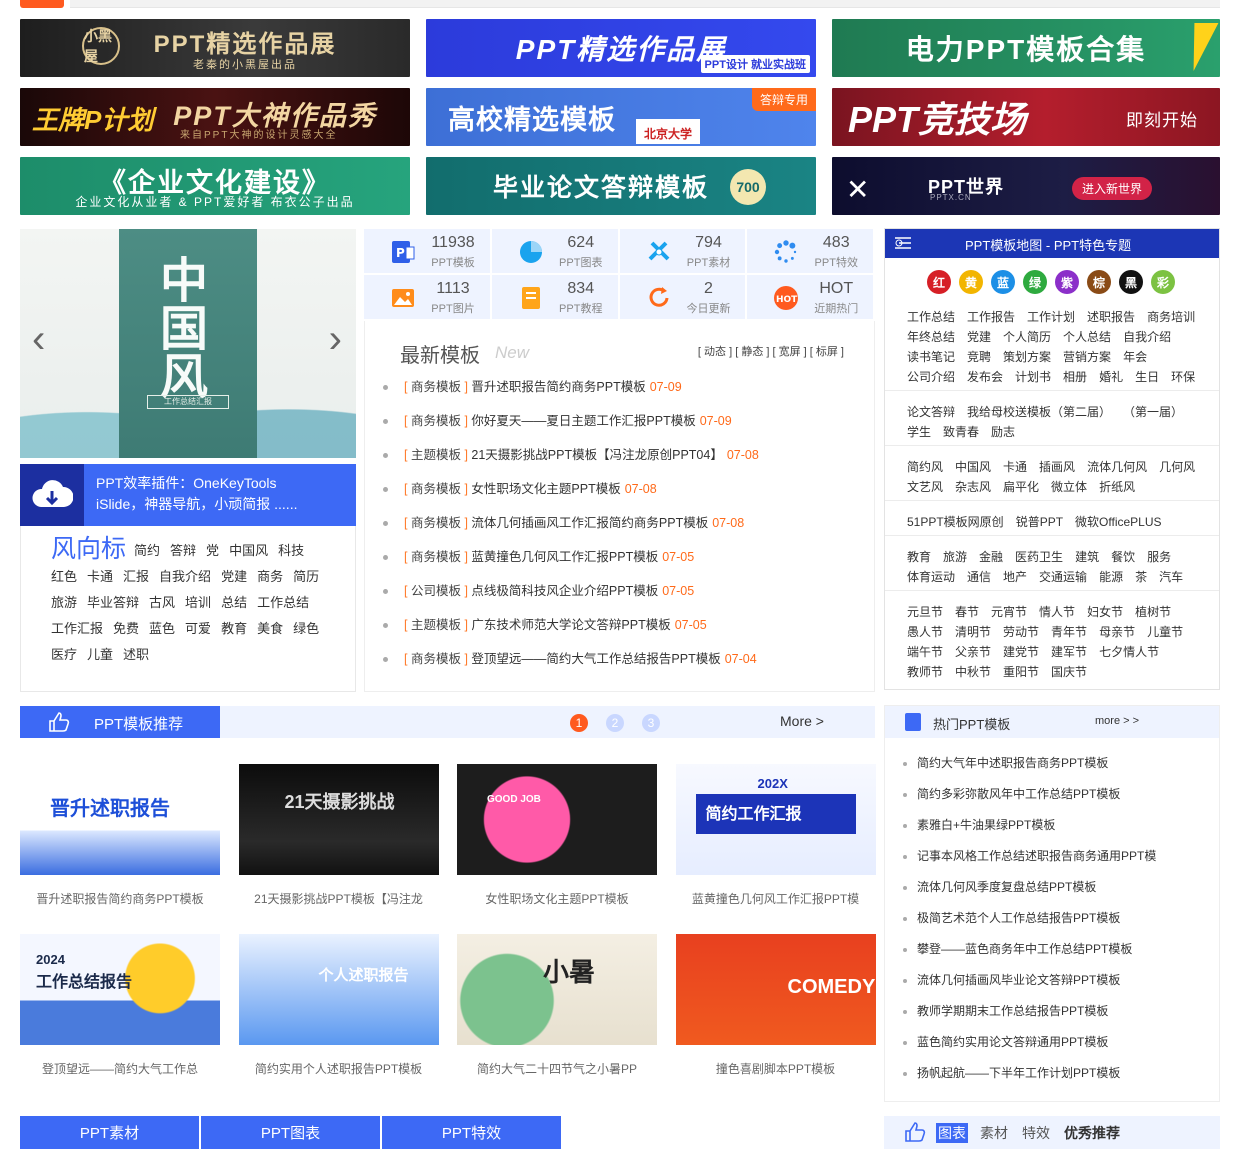 This screenshot has height=1155, width=1249. Describe the element at coordinates (1099, 282) in the screenshot. I see `color-chip: 棕` at that location.